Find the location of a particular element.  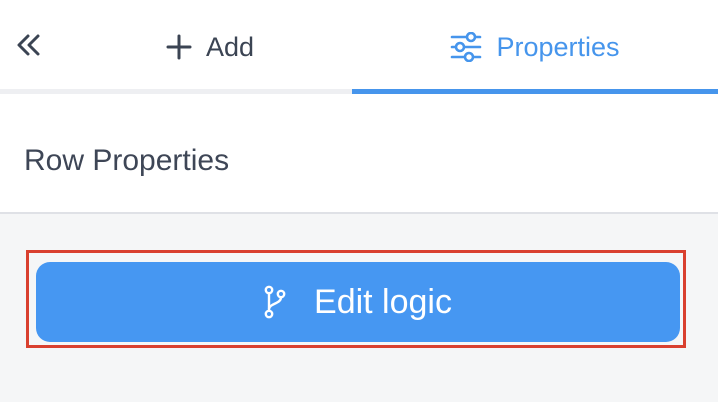

branch-icon is located at coordinates (275, 302).